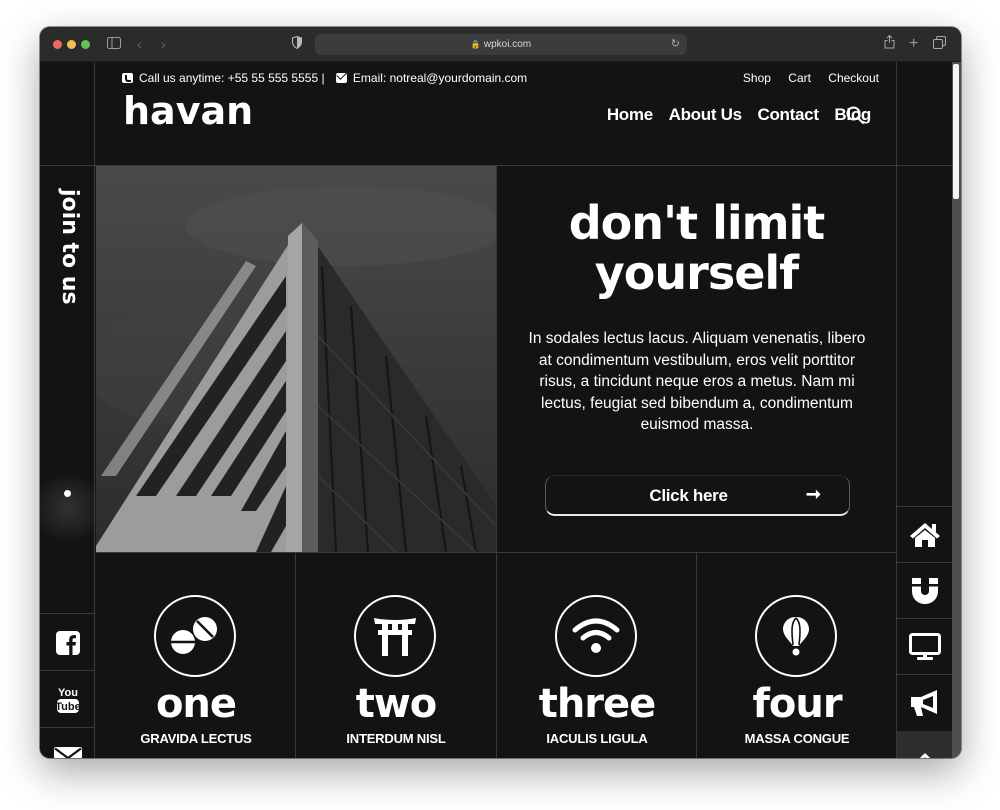 The height and width of the screenshot is (810, 1000). I want to click on megaphone-icon, so click(923, 703).